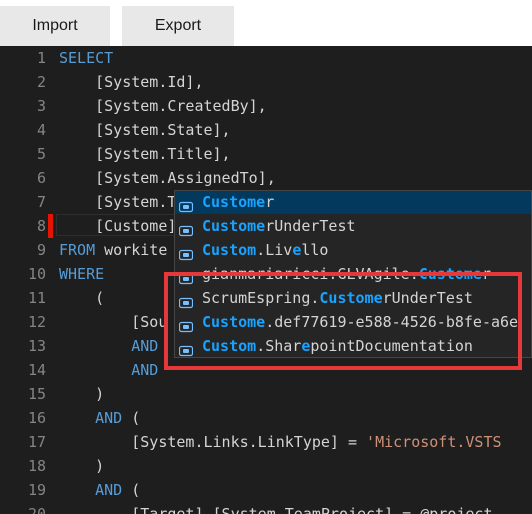  Describe the element at coordinates (36, 466) in the screenshot. I see `line-number: 18` at that location.